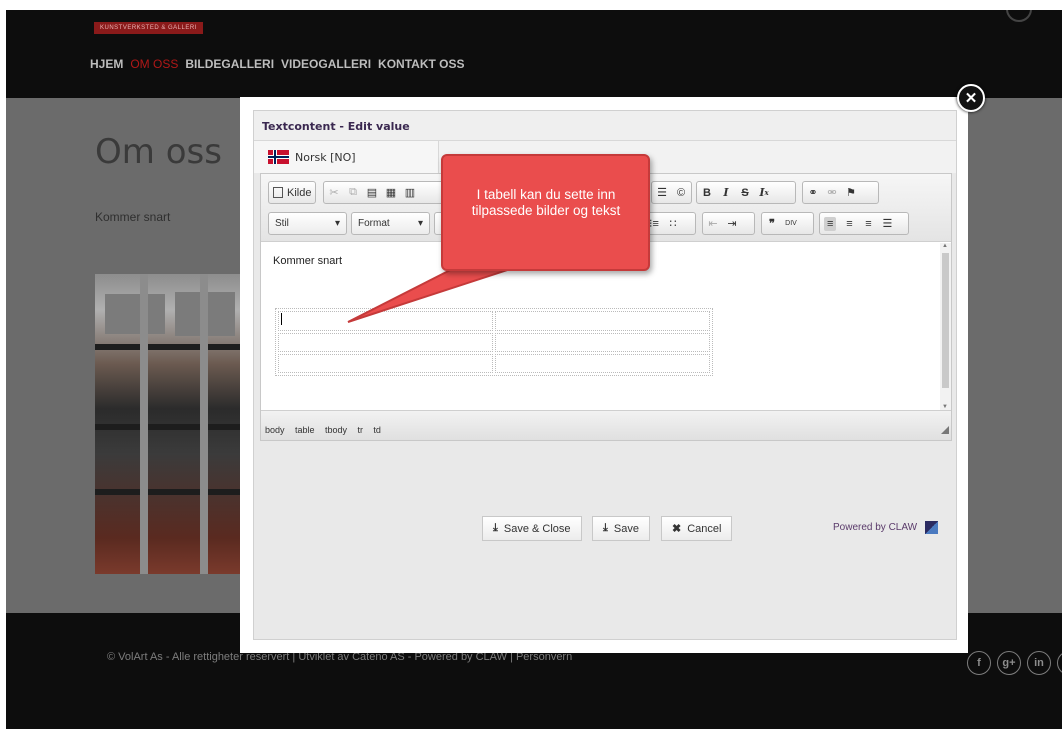 The width and height of the screenshot is (1062, 729). Describe the element at coordinates (360, 430) in the screenshot. I see `path-item-tr: tr` at that location.